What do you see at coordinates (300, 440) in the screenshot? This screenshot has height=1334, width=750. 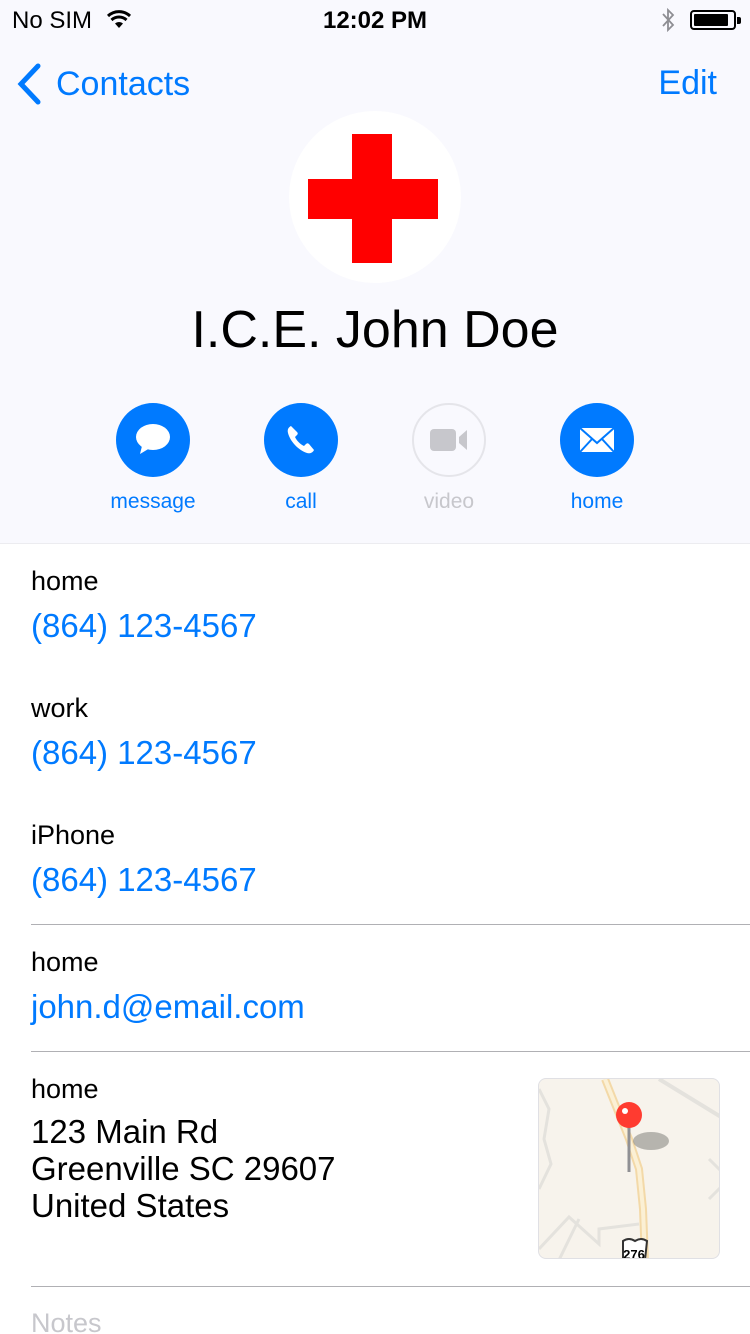 I see `phone-icon` at bounding box center [300, 440].